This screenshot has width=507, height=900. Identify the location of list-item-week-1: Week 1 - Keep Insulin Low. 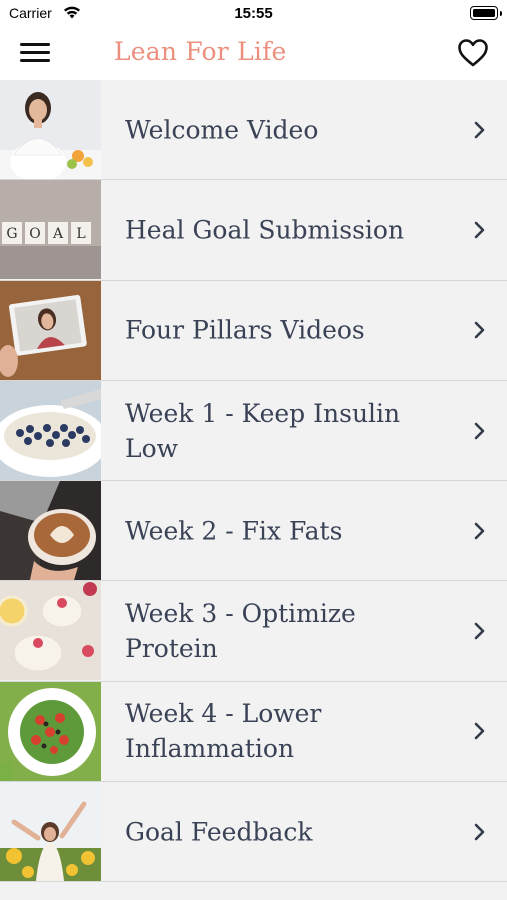
(253, 431).